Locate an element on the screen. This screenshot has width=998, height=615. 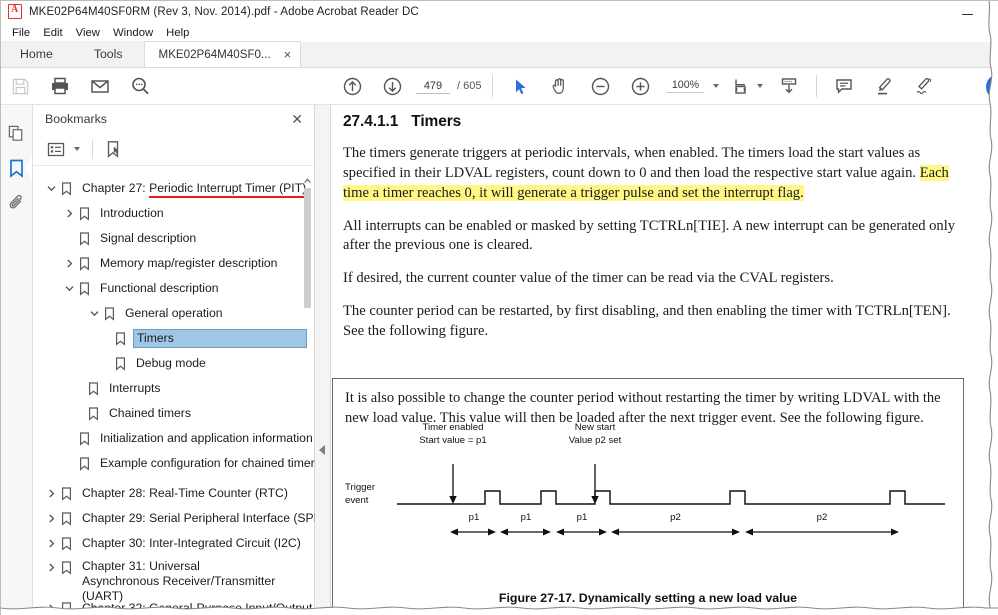
bookmark-item: Functional description is located at coordinates (174, 288).